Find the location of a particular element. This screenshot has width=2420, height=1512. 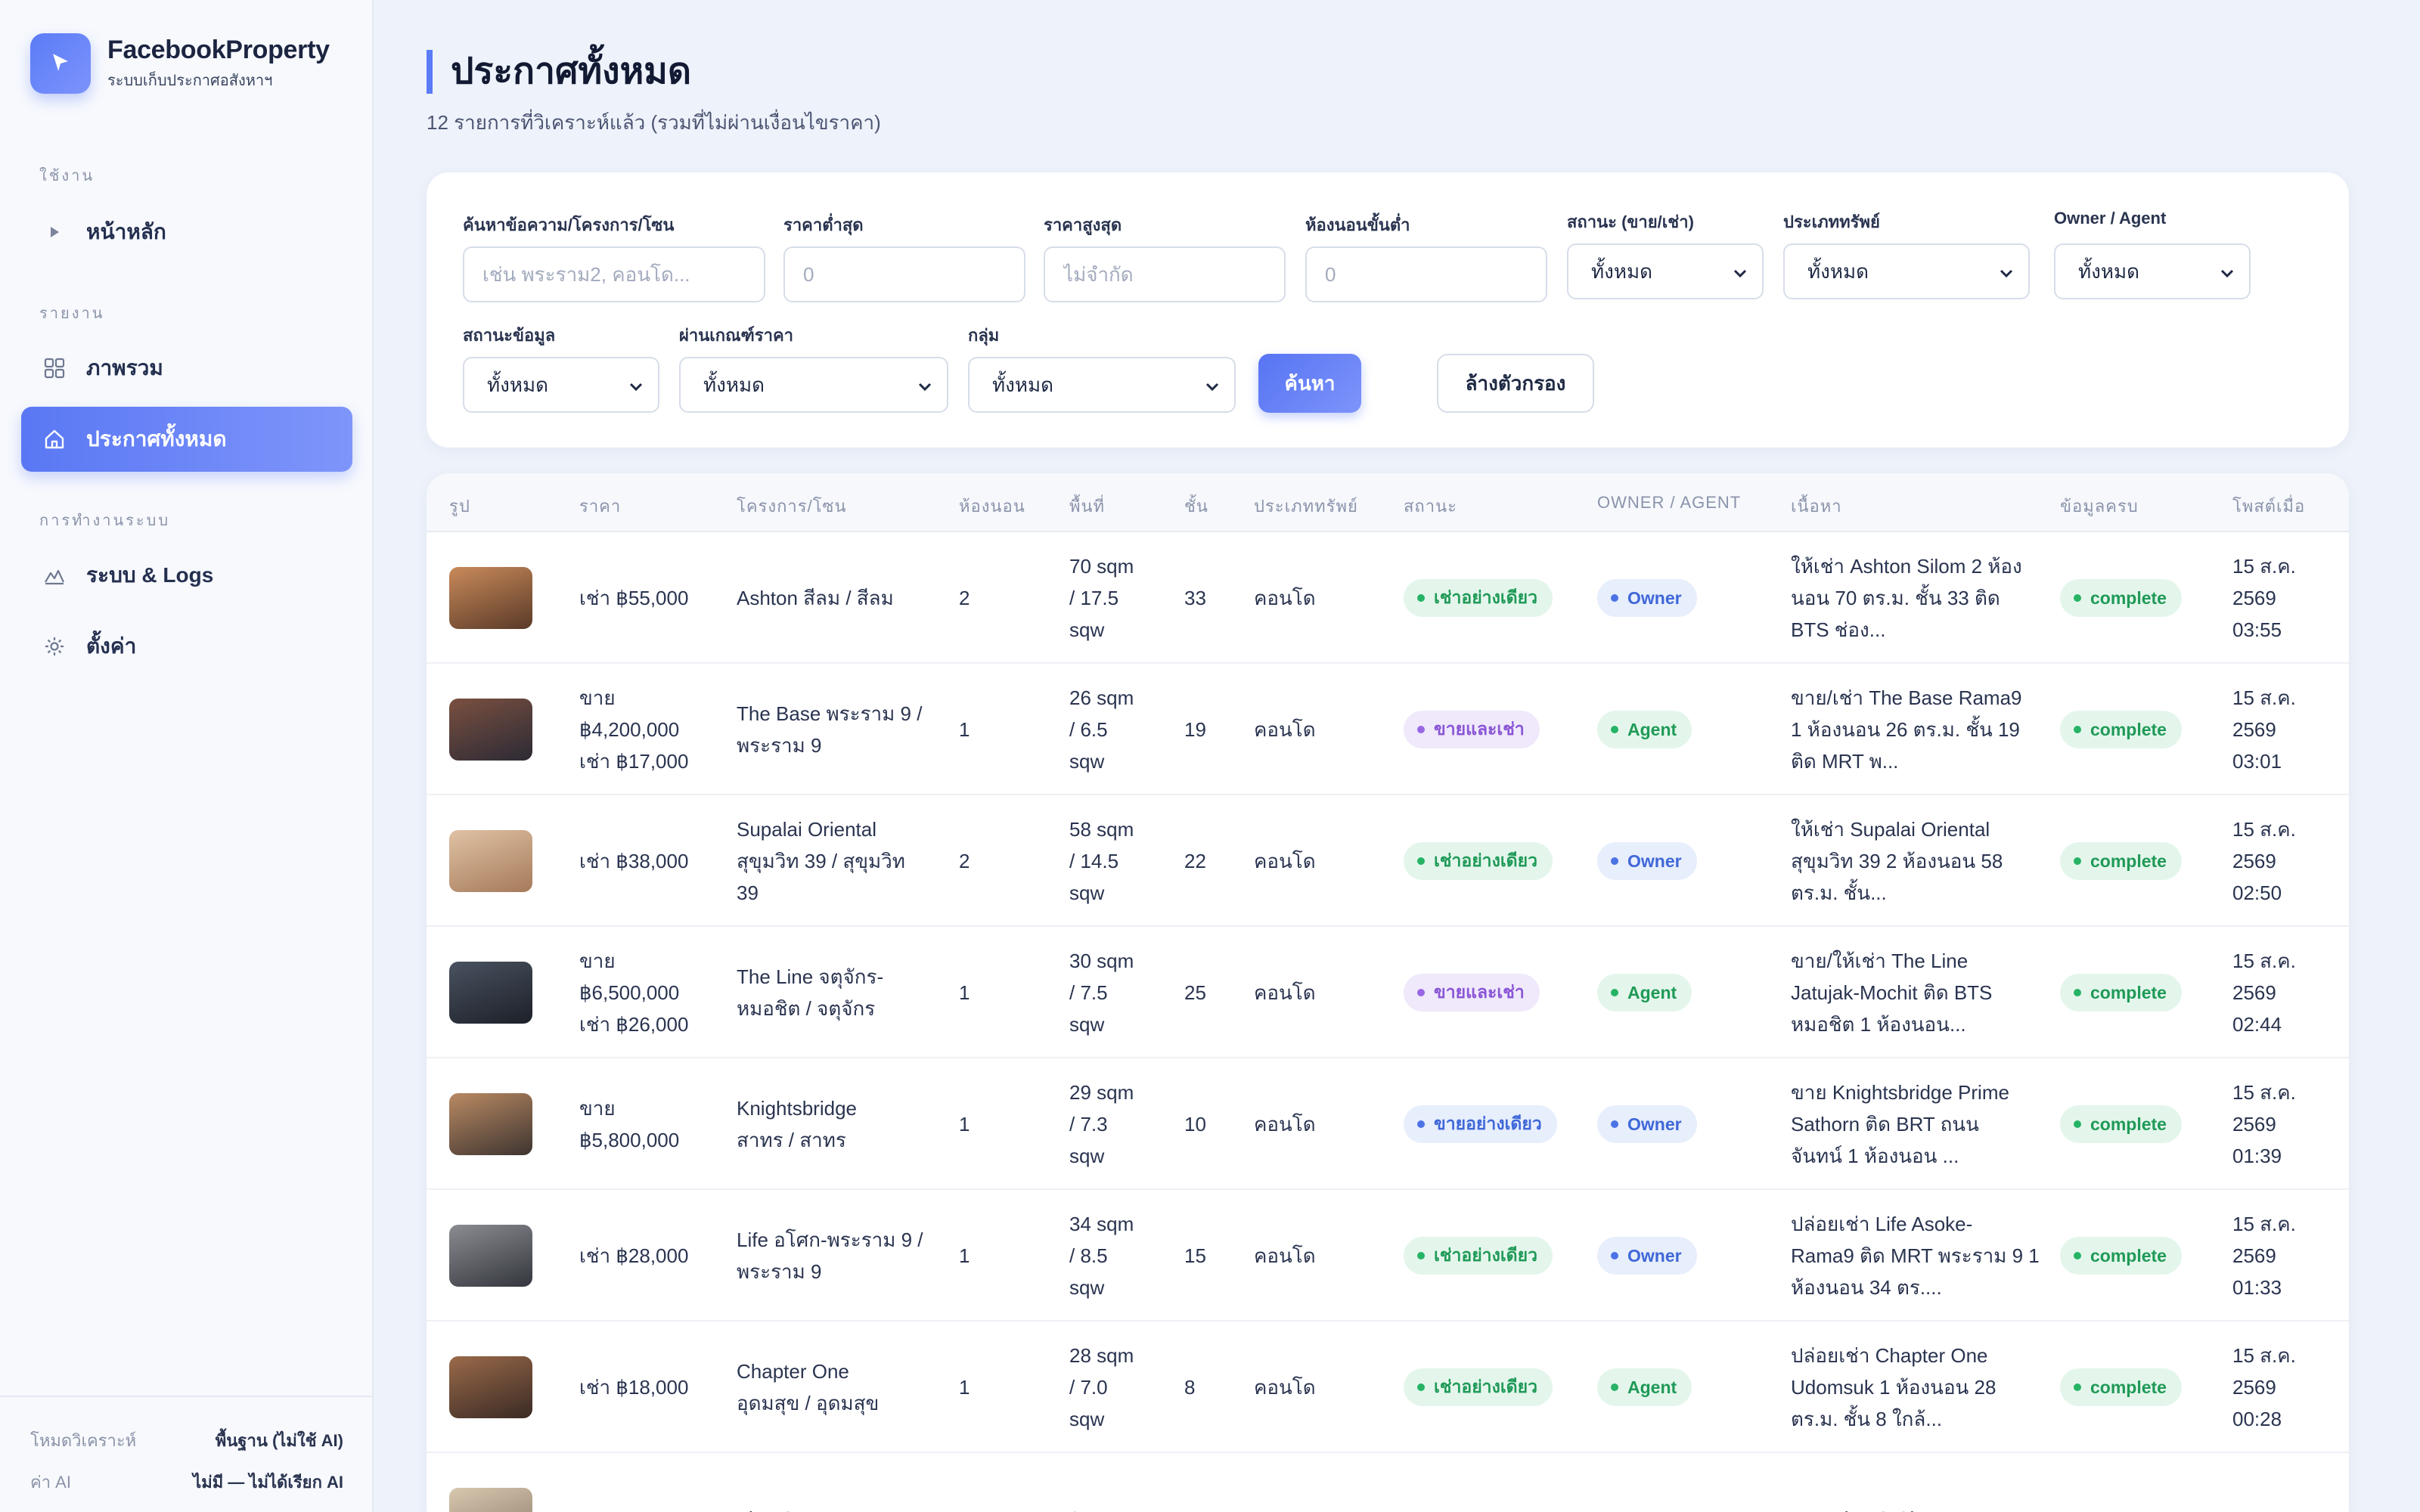

col-header: ข้อมูลครบ is located at coordinates (2099, 507).